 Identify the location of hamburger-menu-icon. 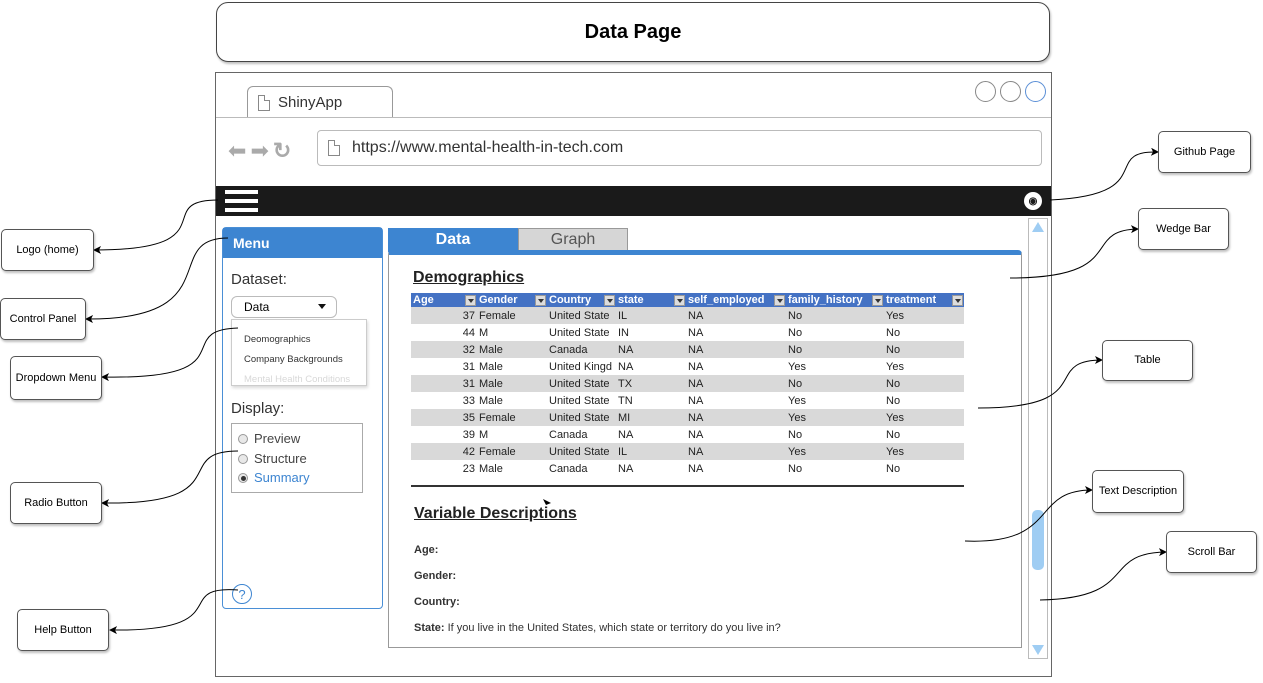
(241, 201).